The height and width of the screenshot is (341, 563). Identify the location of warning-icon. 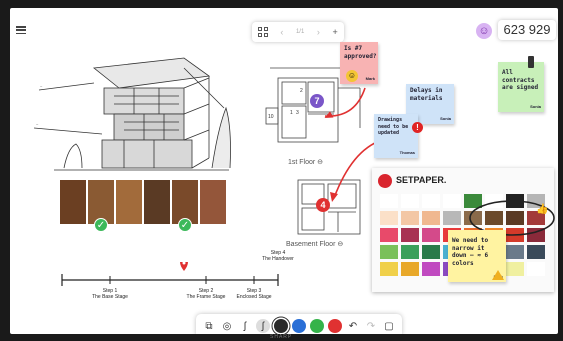
(498, 275).